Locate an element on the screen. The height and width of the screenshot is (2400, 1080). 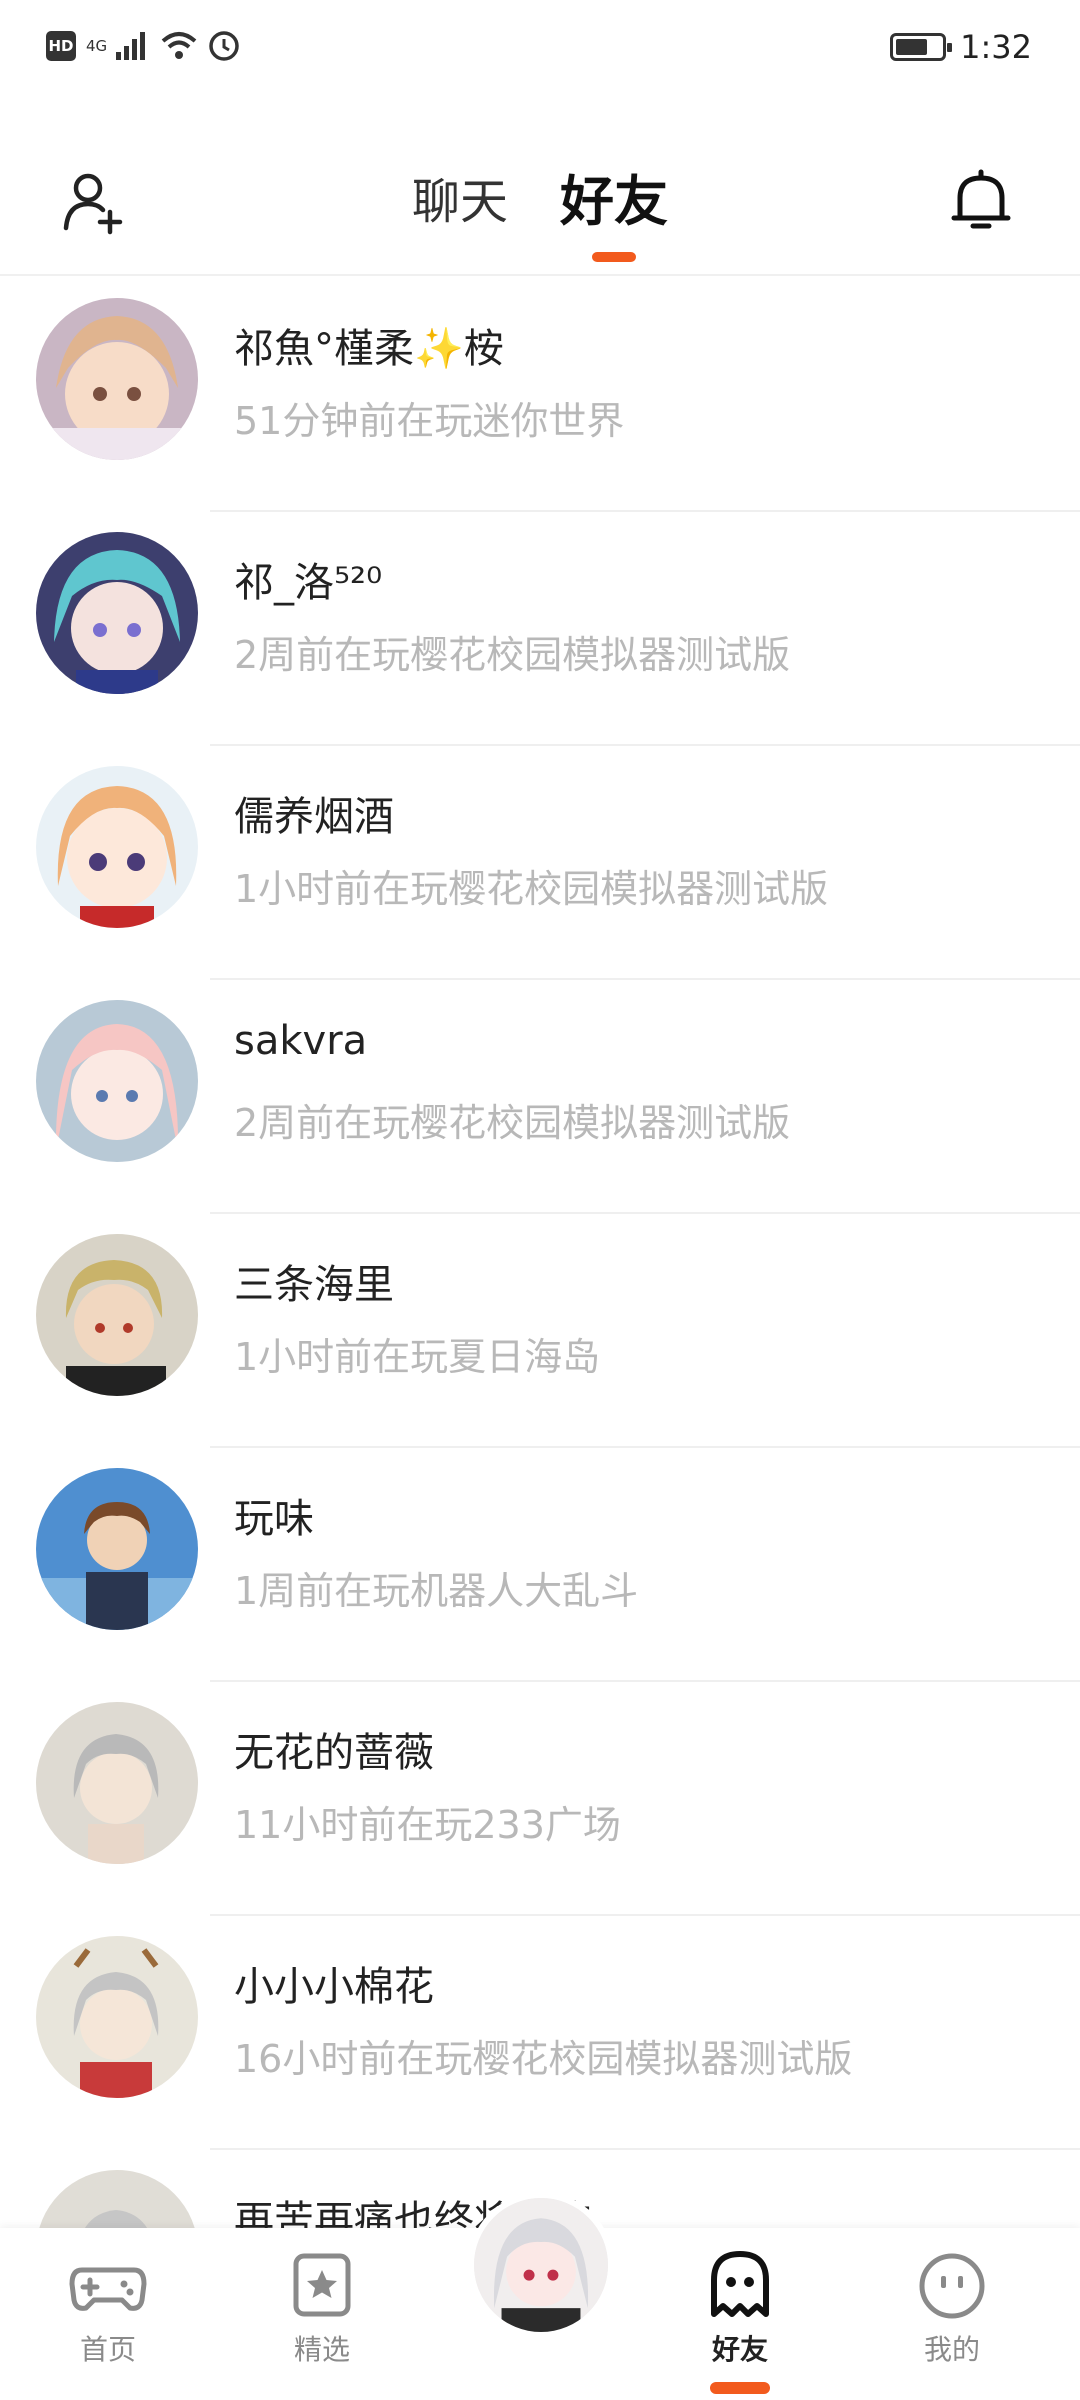
friend-row: 祁魚°槿柔✨桉 51分钟前在玩迷你世界 is located at coordinates (540, 395).